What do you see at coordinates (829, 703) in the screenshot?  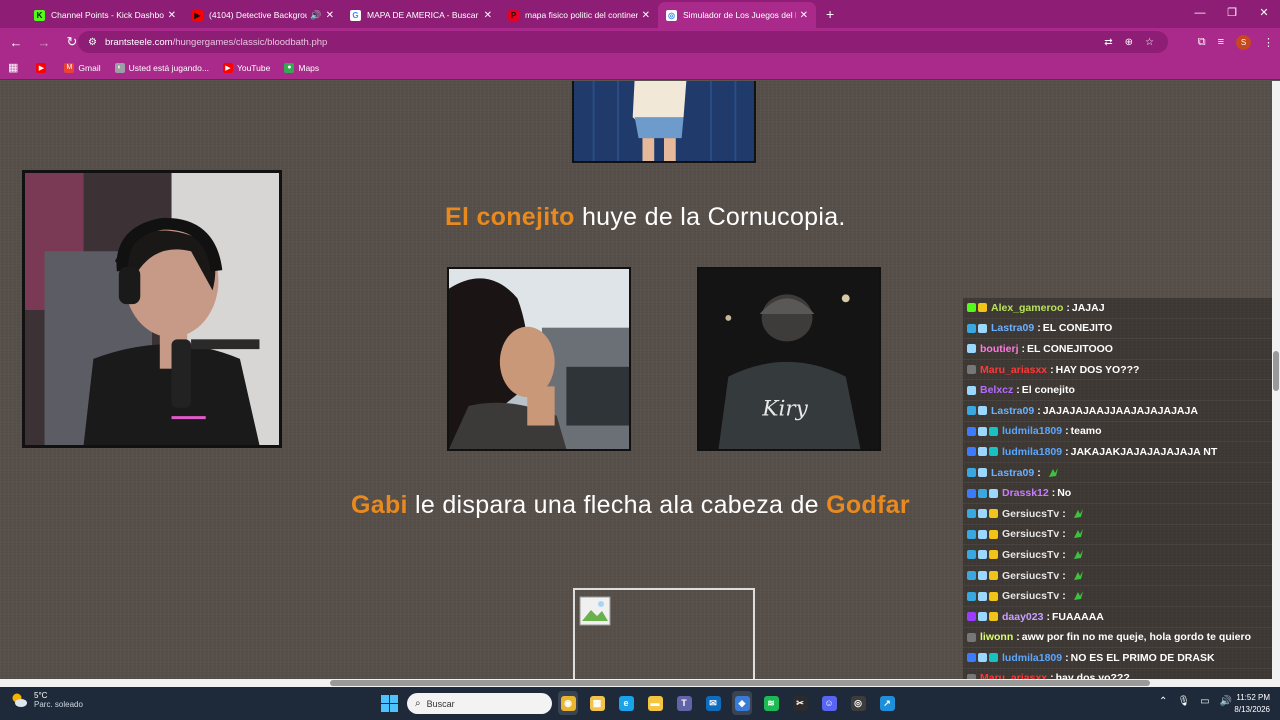 I see `taskbar-app-9: ☺` at bounding box center [829, 703].